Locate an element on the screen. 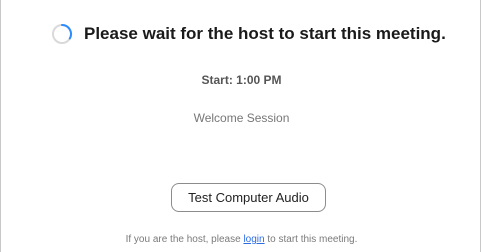  test-computer-audio-button: Test Computer Audio is located at coordinates (248, 197).